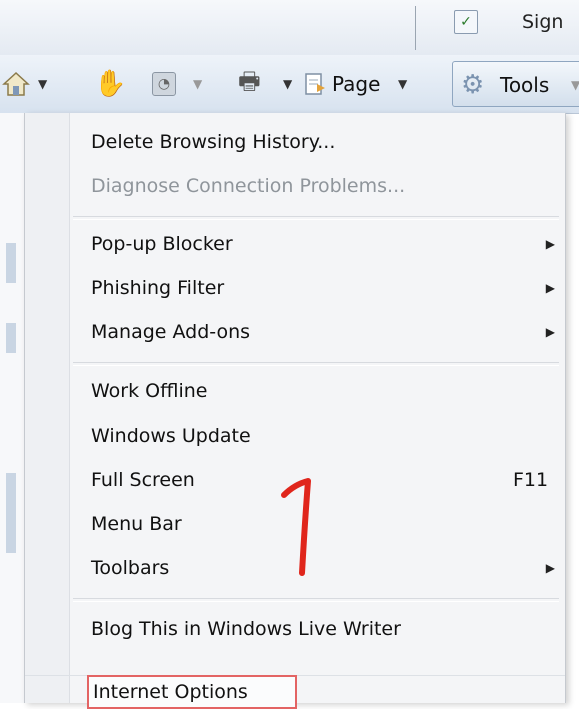  Describe the element at coordinates (525, 85) in the screenshot. I see `tools-label: Tools` at that location.